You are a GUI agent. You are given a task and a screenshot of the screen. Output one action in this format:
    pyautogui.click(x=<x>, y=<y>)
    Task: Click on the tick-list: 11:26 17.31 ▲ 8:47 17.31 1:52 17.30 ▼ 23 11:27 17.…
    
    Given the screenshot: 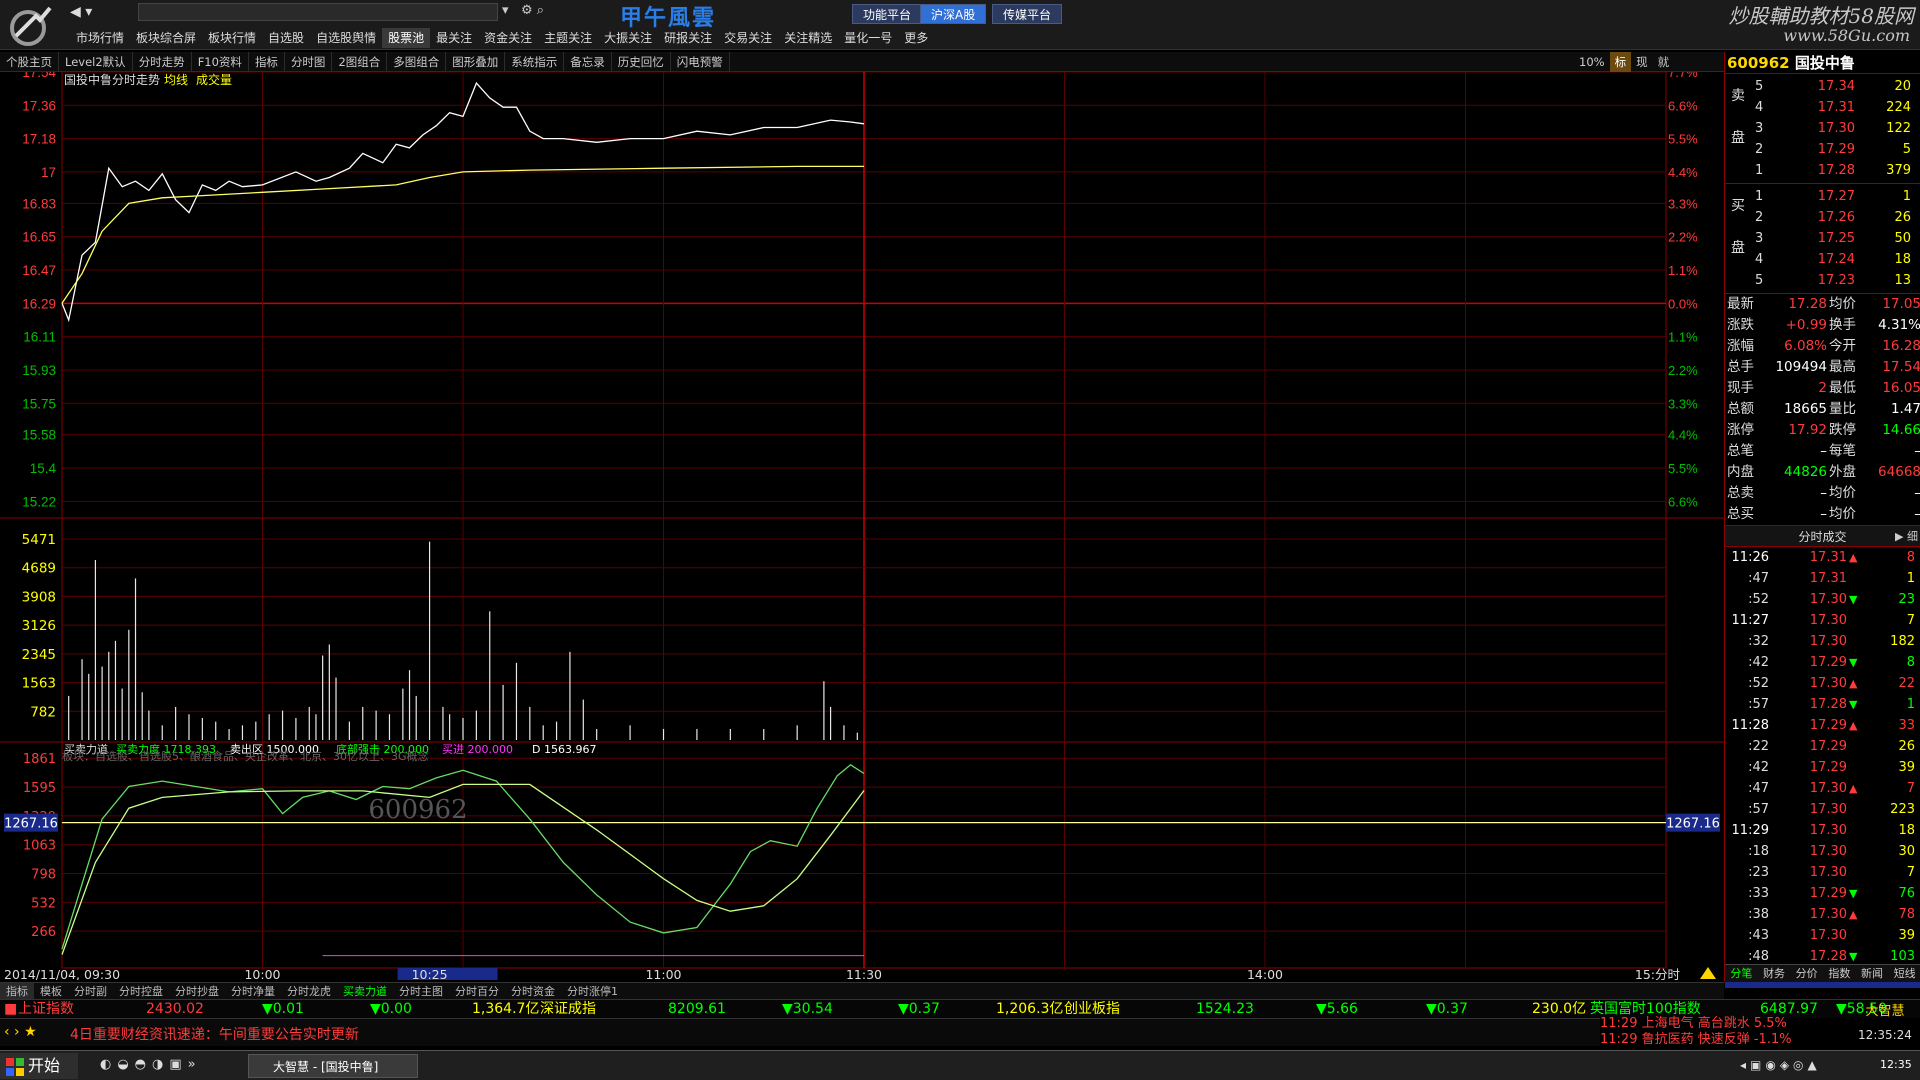 What is the action you would take?
    pyautogui.click(x=1822, y=767)
    